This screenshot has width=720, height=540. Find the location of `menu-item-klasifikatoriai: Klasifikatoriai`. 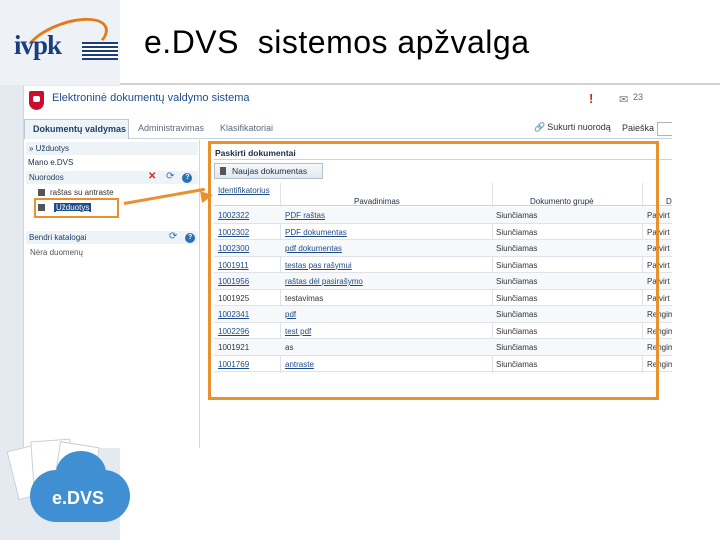

menu-item-klasifikatoriai: Klasifikatoriai is located at coordinates (246, 128).